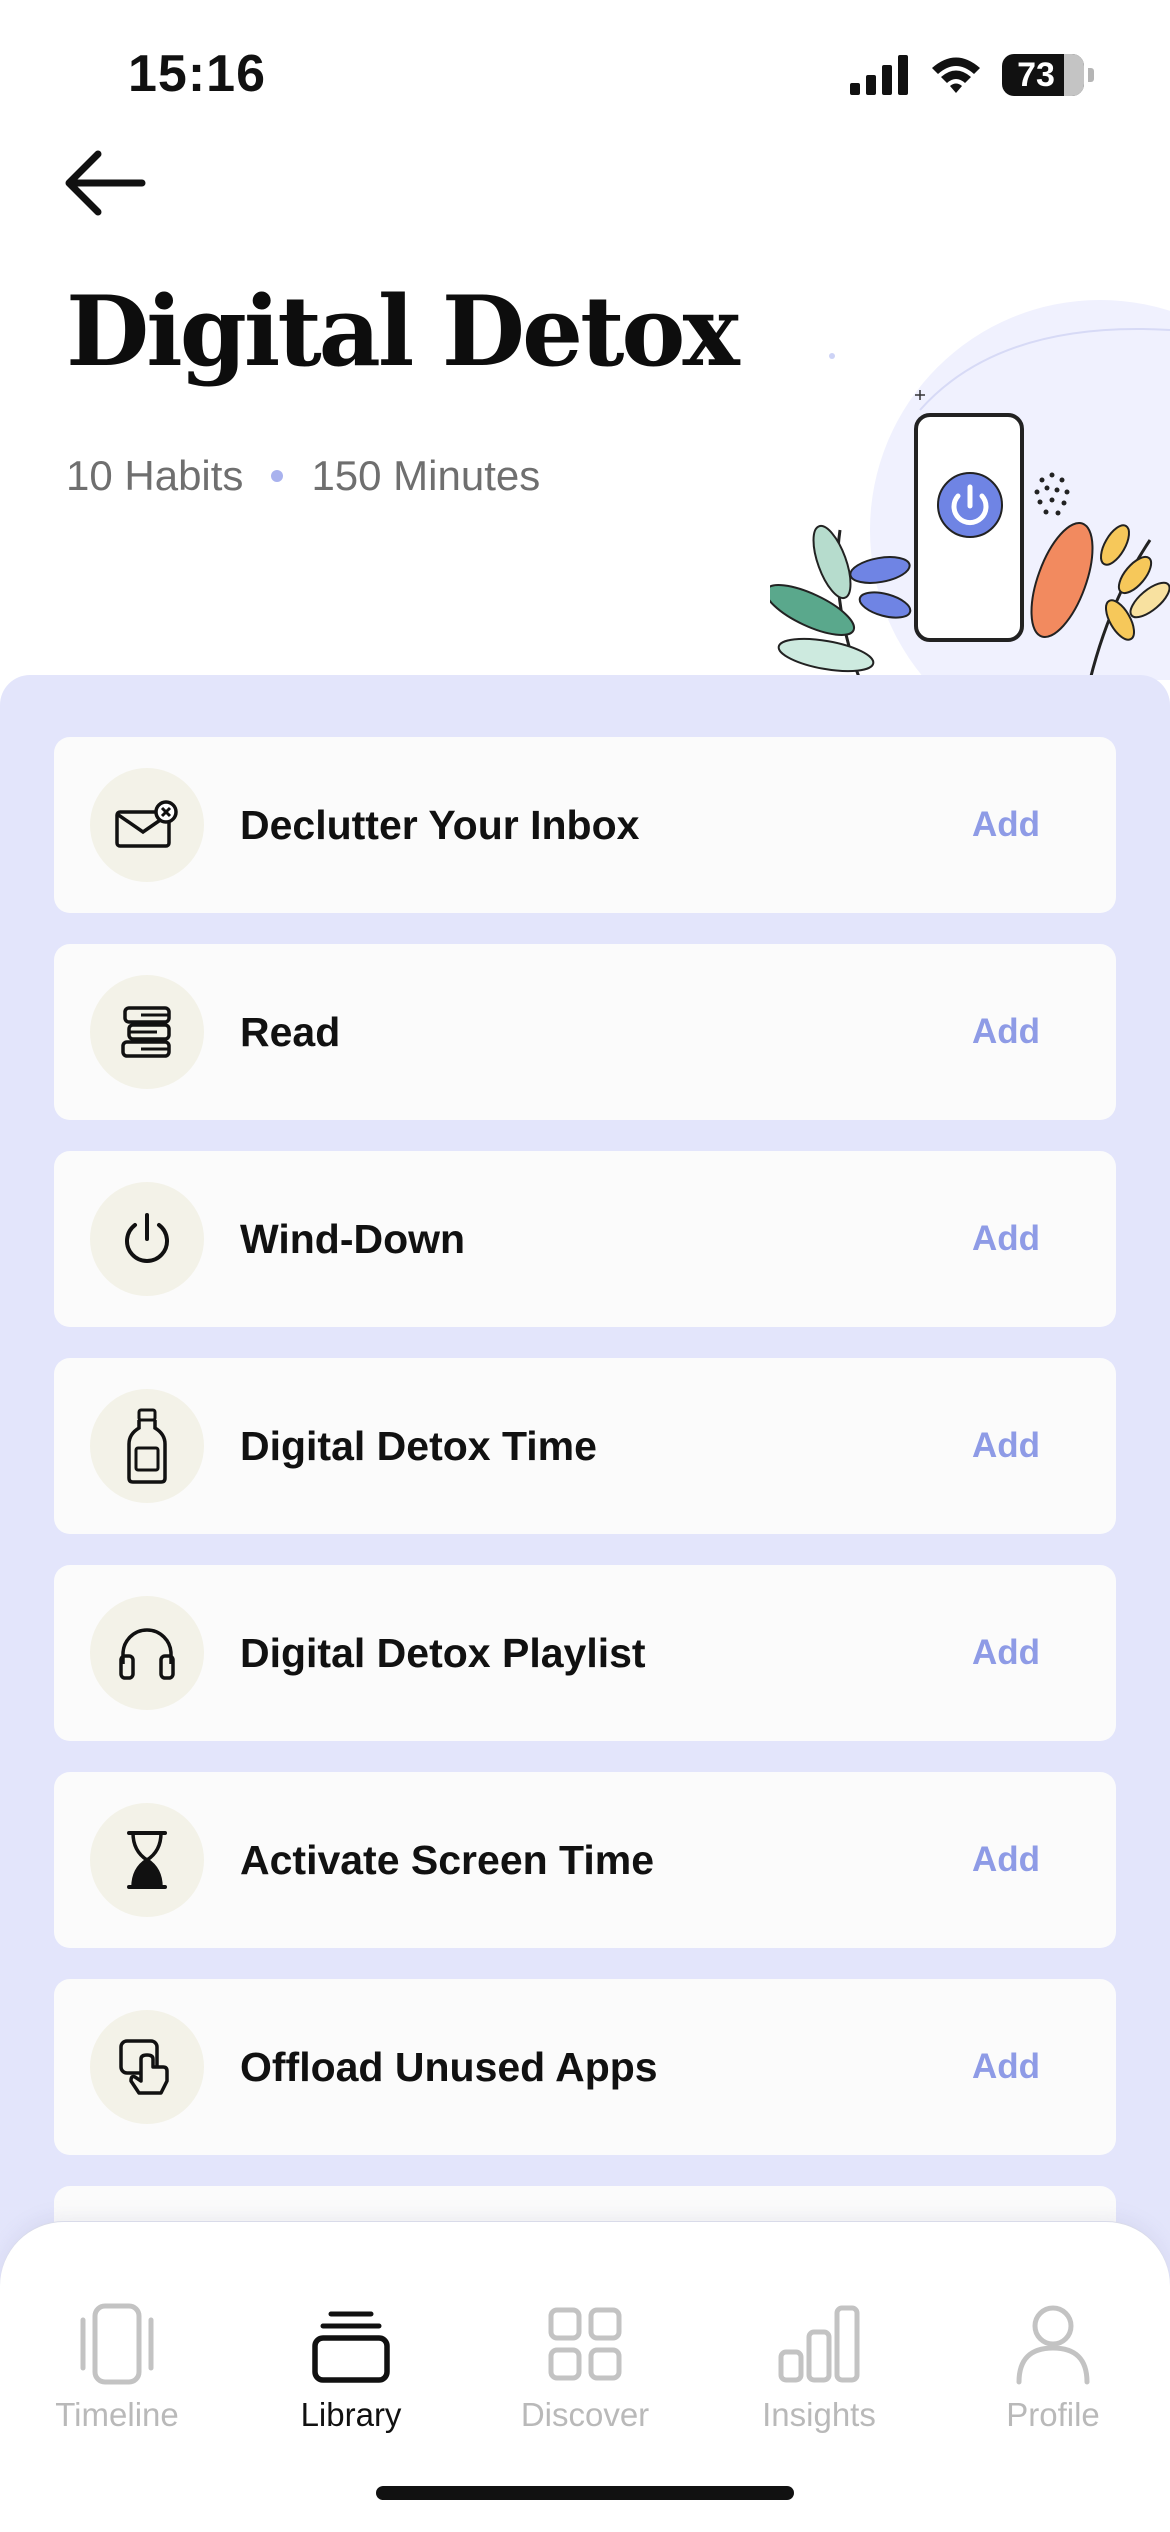  What do you see at coordinates (117, 2344) in the screenshot?
I see `timeline-icon` at bounding box center [117, 2344].